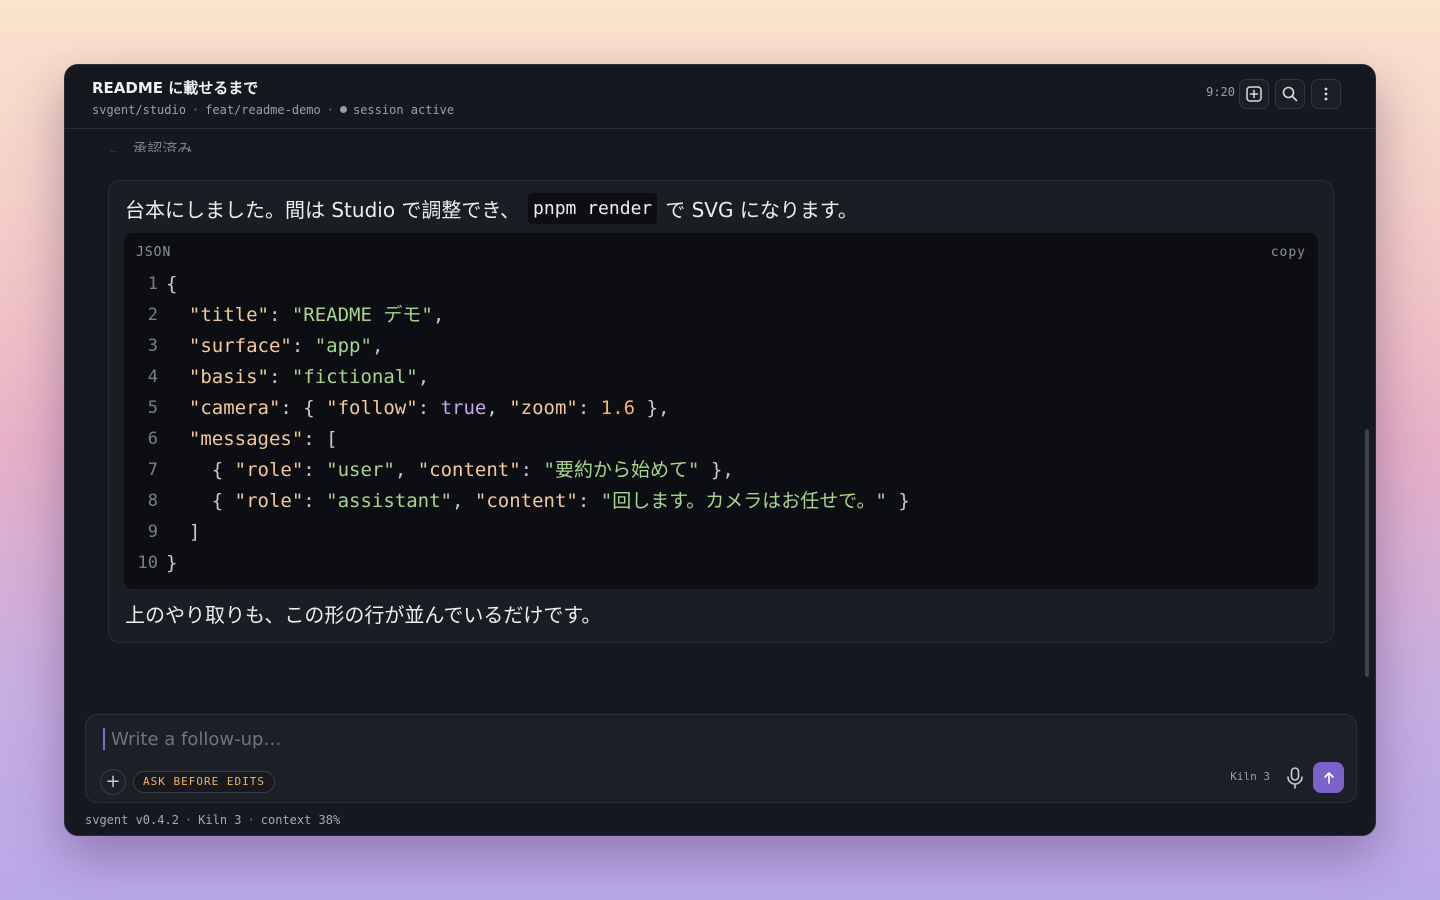  Describe the element at coordinates (621, 470) in the screenshot. I see `code-token: "要約から始めて"` at that location.